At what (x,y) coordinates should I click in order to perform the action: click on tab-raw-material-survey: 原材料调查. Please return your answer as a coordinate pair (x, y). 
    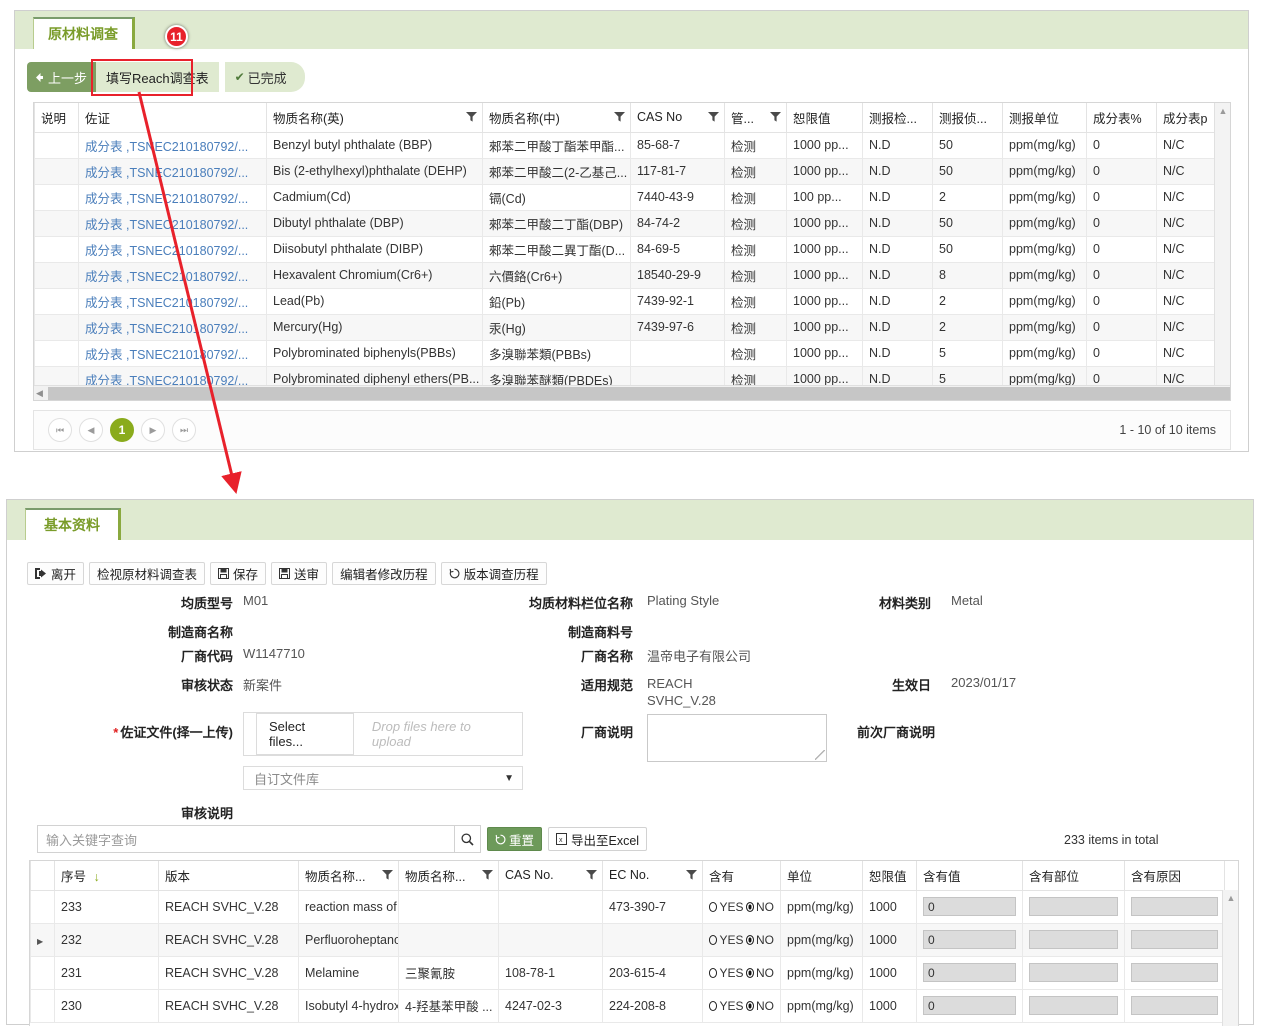
    Looking at the image, I should click on (84, 33).